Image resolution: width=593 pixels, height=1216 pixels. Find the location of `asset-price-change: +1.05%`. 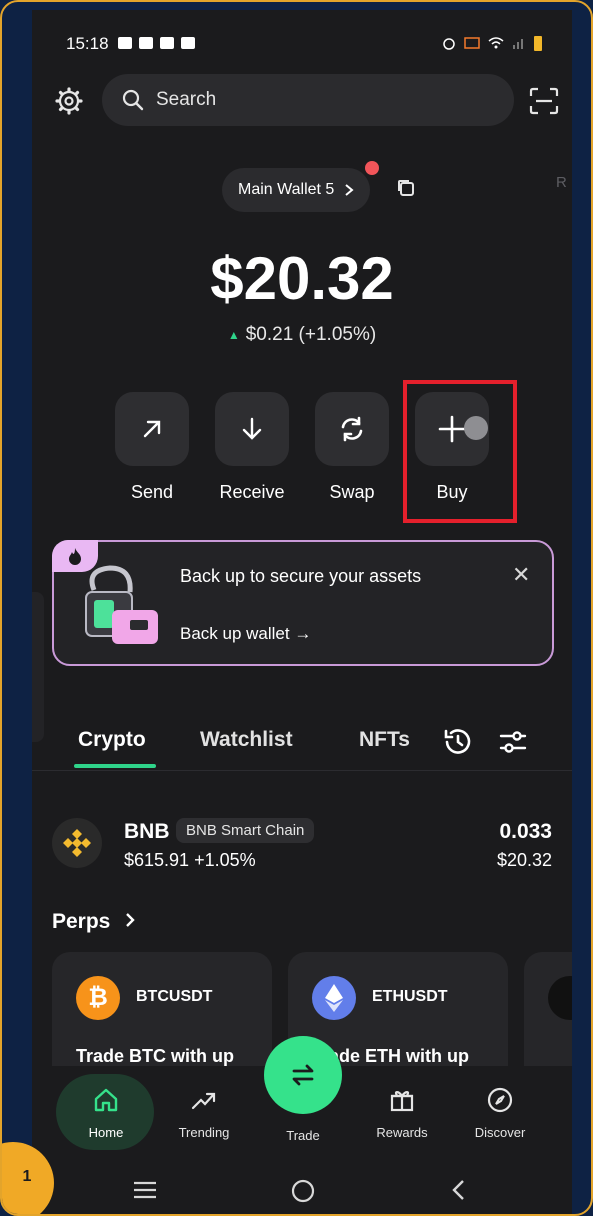

asset-price-change: +1.05% is located at coordinates (225, 860).